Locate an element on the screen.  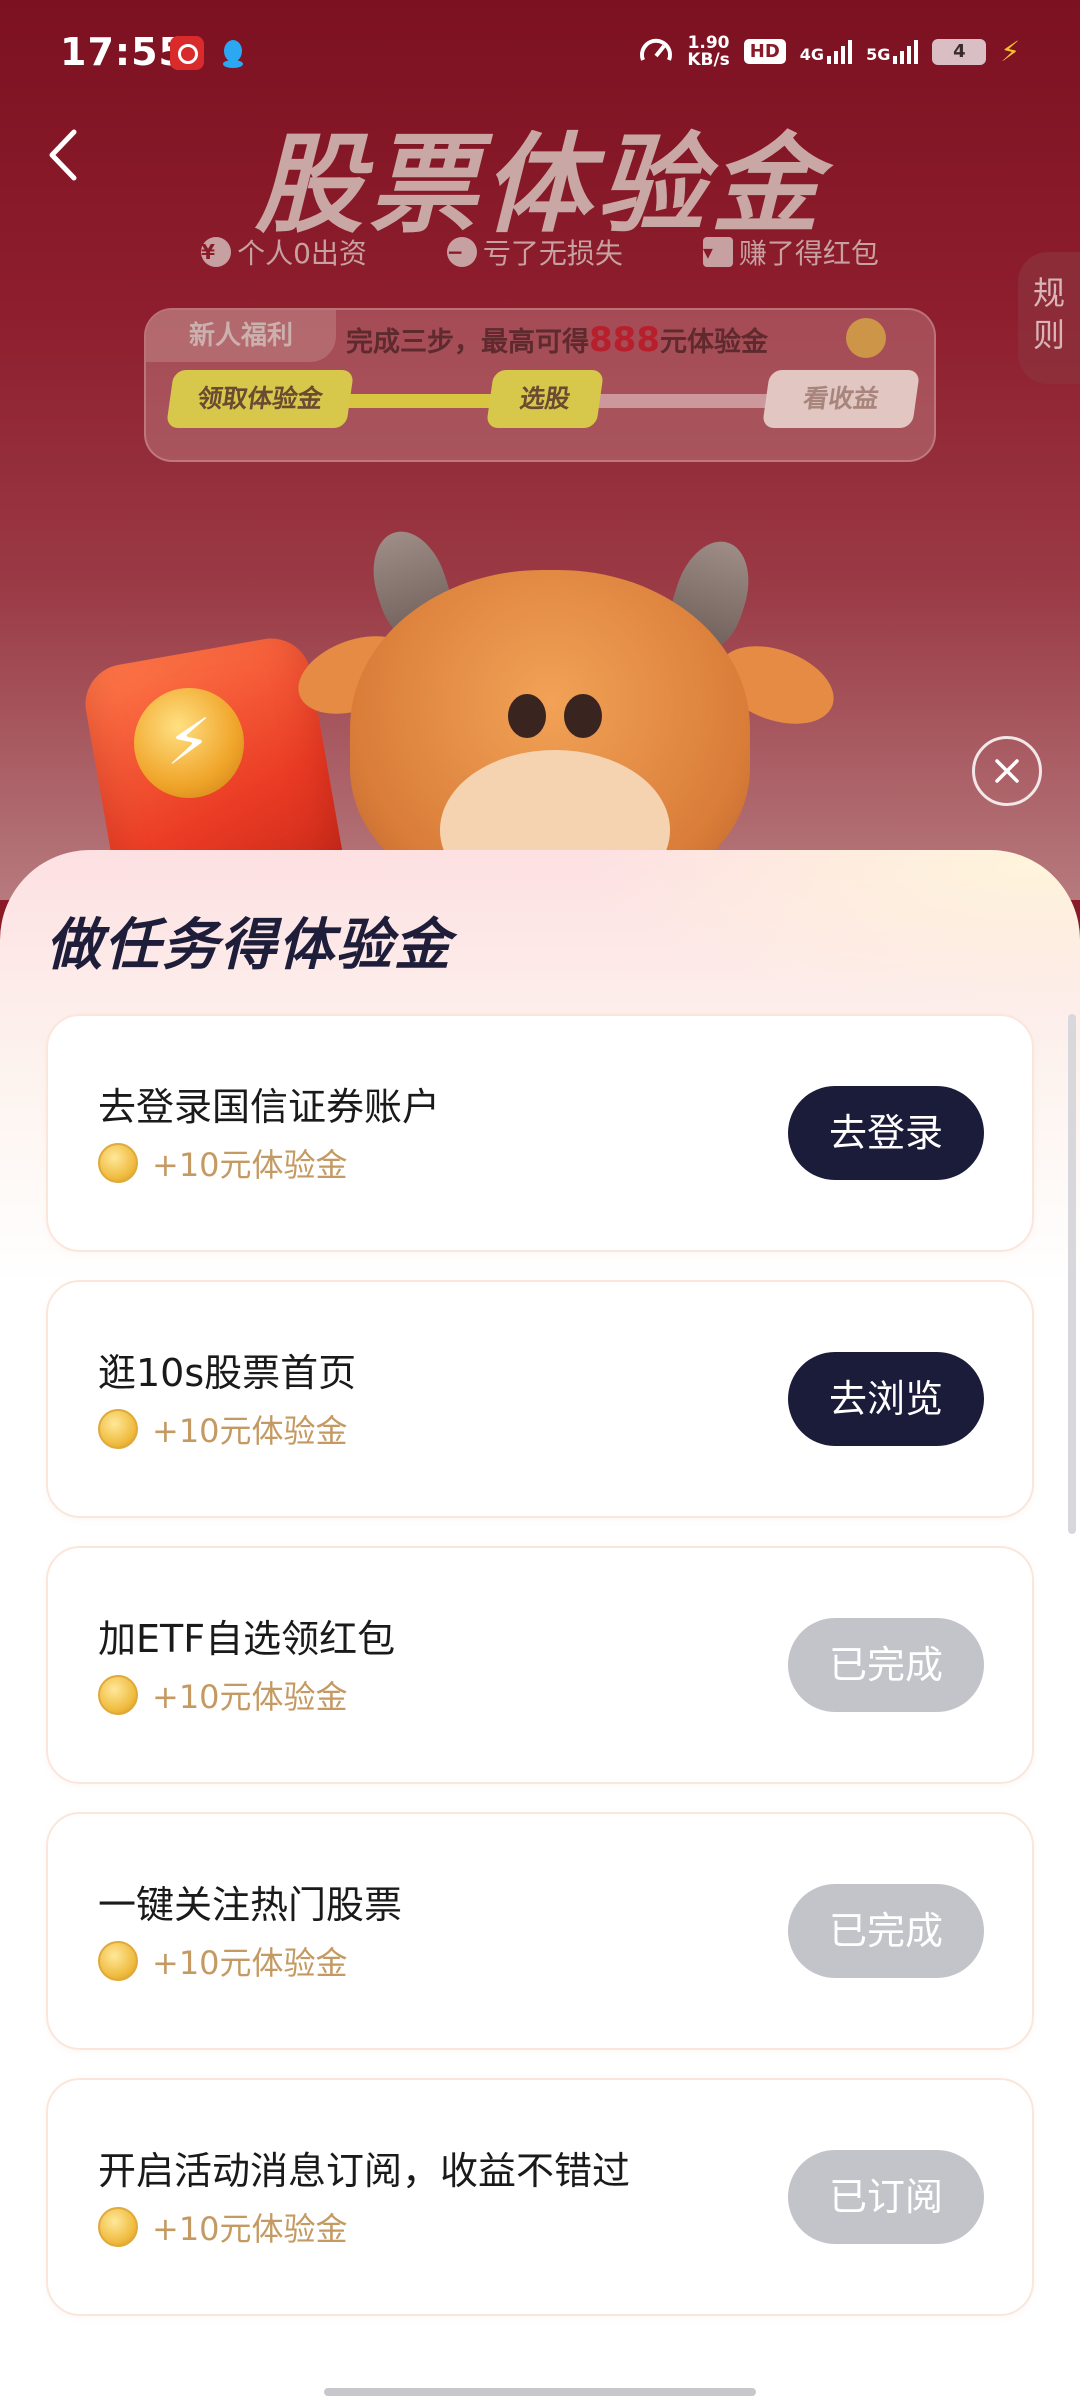
qq-notification-icon is located at coordinates (233, 53).